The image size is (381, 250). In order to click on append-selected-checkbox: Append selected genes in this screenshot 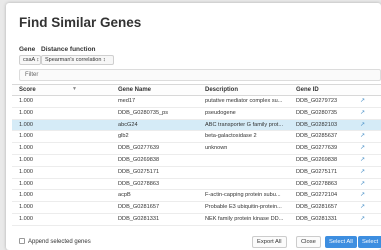, I will do `click(55, 242)`.